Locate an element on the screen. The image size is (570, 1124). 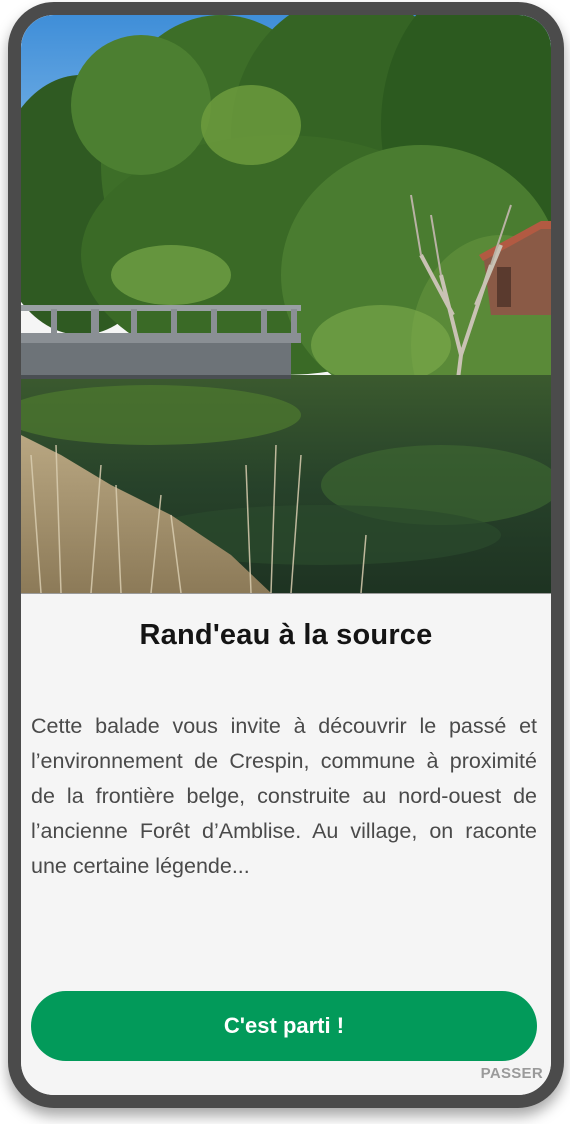
page-title: Rand'eau à la source is located at coordinates (286, 635).